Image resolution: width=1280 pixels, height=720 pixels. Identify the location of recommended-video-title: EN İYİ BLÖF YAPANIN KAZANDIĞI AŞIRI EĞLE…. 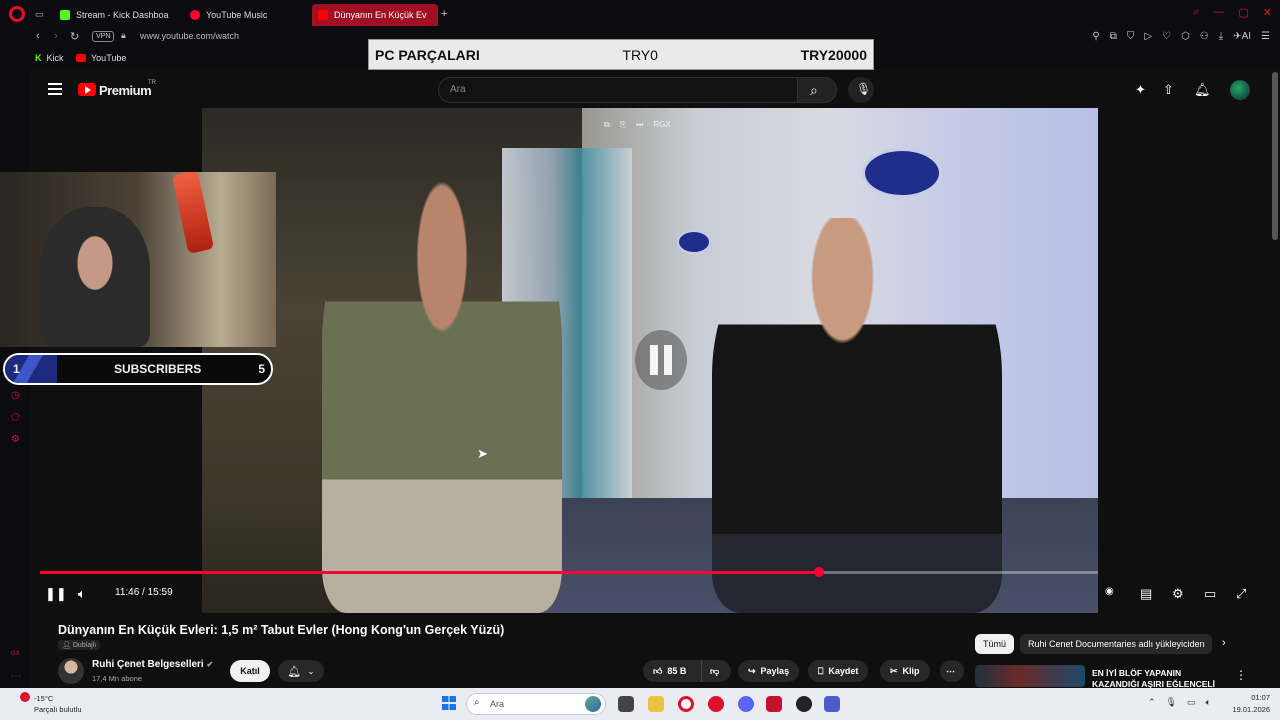
(1157, 678).